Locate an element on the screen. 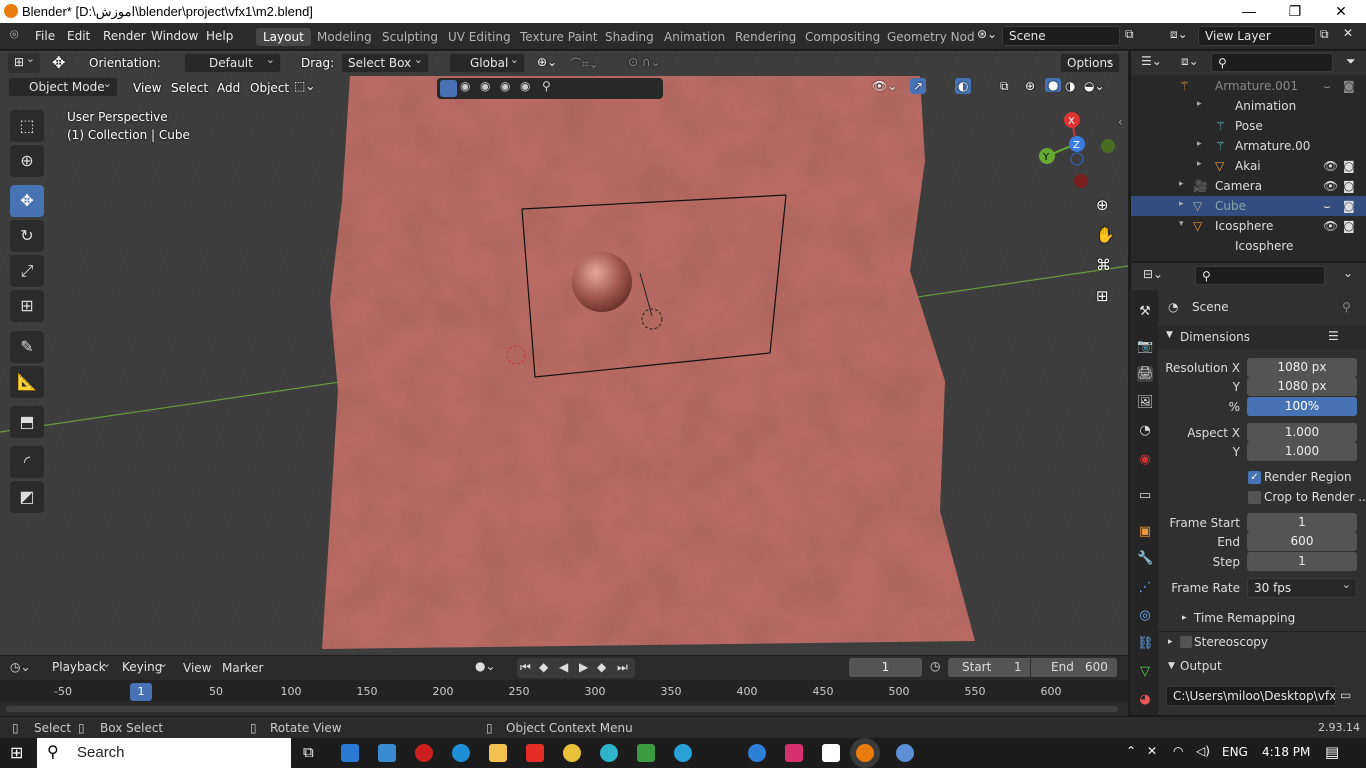 This screenshot has width=1366, height=768. jump-start-icon: ⏮ is located at coordinates (525, 667).